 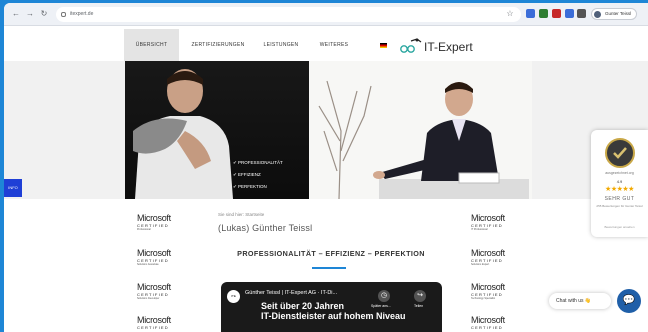 I want to click on microsoft-cert-right-1: Microsoft CERTIFIED IT Professional, so click(x=497, y=225).